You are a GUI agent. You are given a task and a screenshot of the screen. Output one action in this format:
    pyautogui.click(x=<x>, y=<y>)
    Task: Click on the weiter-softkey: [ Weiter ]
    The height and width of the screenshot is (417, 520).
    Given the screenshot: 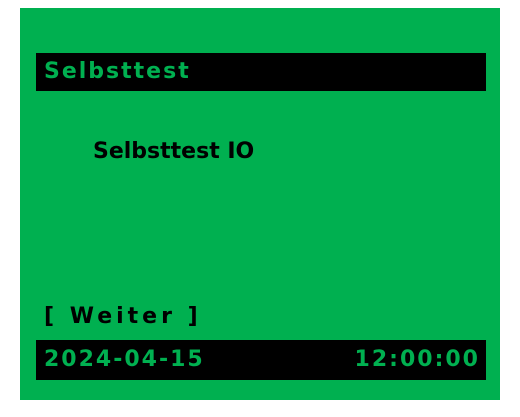 What is the action you would take?
    pyautogui.click(x=123, y=316)
    